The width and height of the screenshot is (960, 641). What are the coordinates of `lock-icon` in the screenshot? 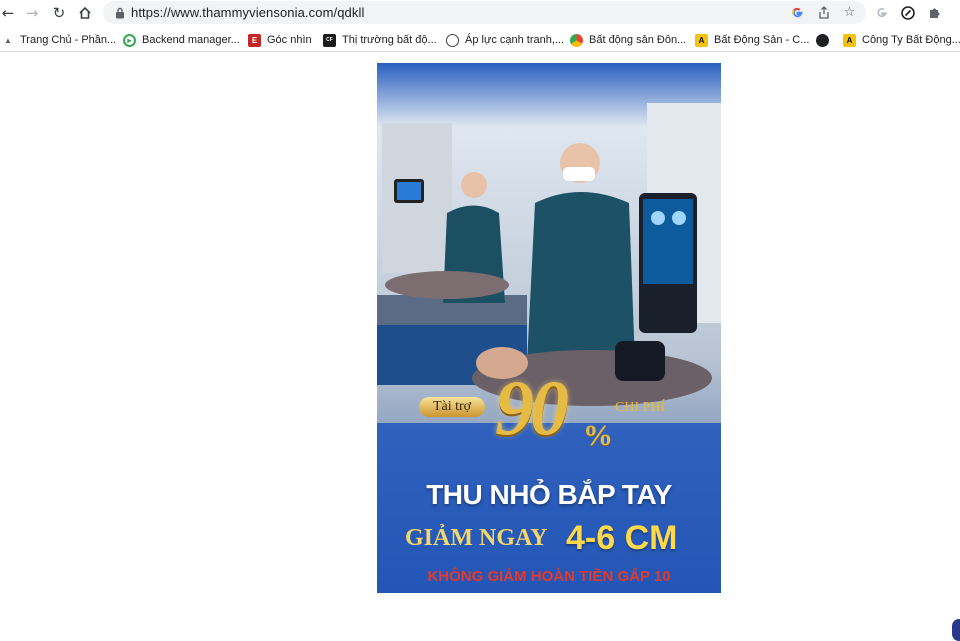 It's located at (120, 12).